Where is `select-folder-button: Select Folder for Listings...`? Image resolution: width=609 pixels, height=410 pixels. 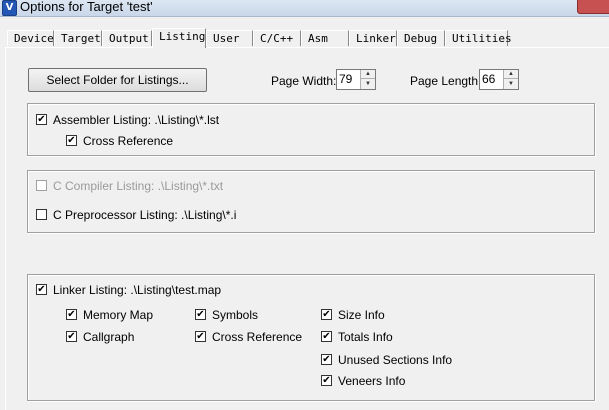 select-folder-button: Select Folder for Listings... is located at coordinates (117, 80).